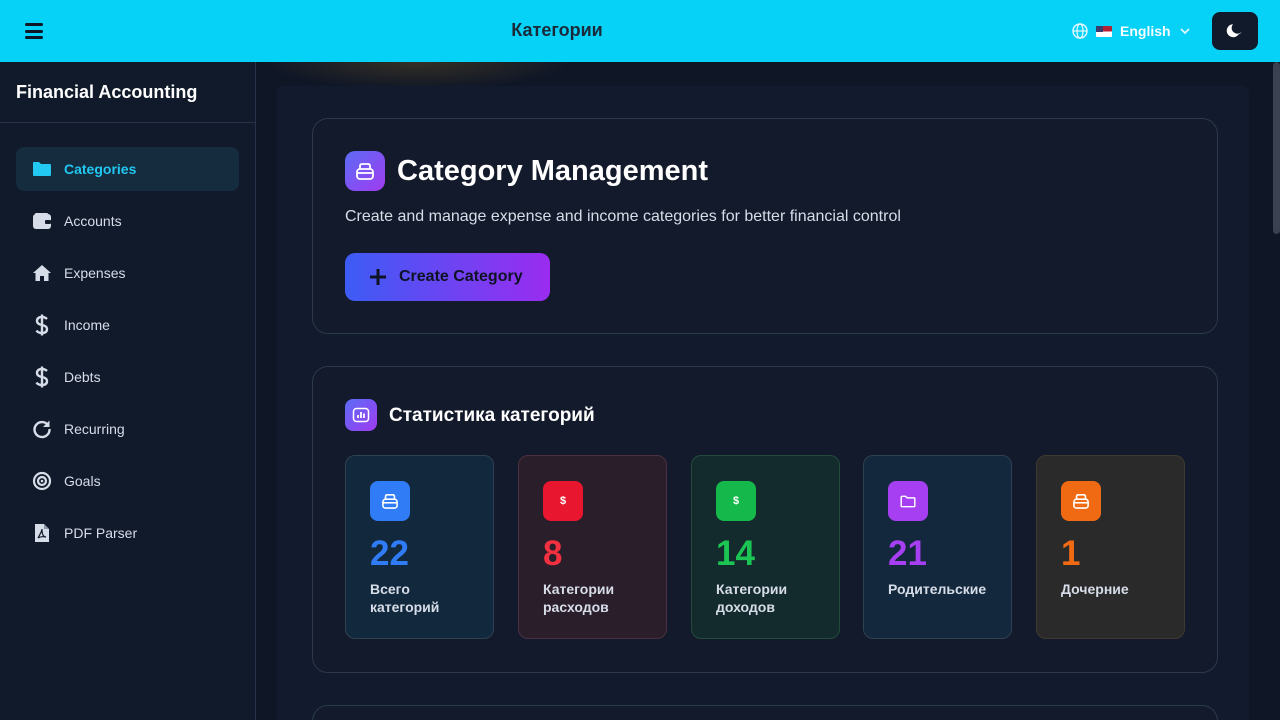 The image size is (1280, 720). I want to click on us-flag-icon, so click(1104, 31).